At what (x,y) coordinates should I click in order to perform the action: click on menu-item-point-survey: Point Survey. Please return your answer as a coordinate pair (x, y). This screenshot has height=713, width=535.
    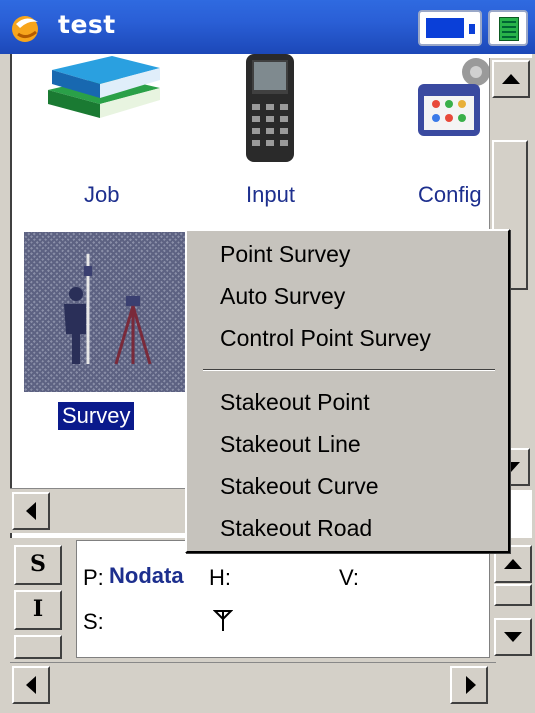
    Looking at the image, I should click on (285, 254).